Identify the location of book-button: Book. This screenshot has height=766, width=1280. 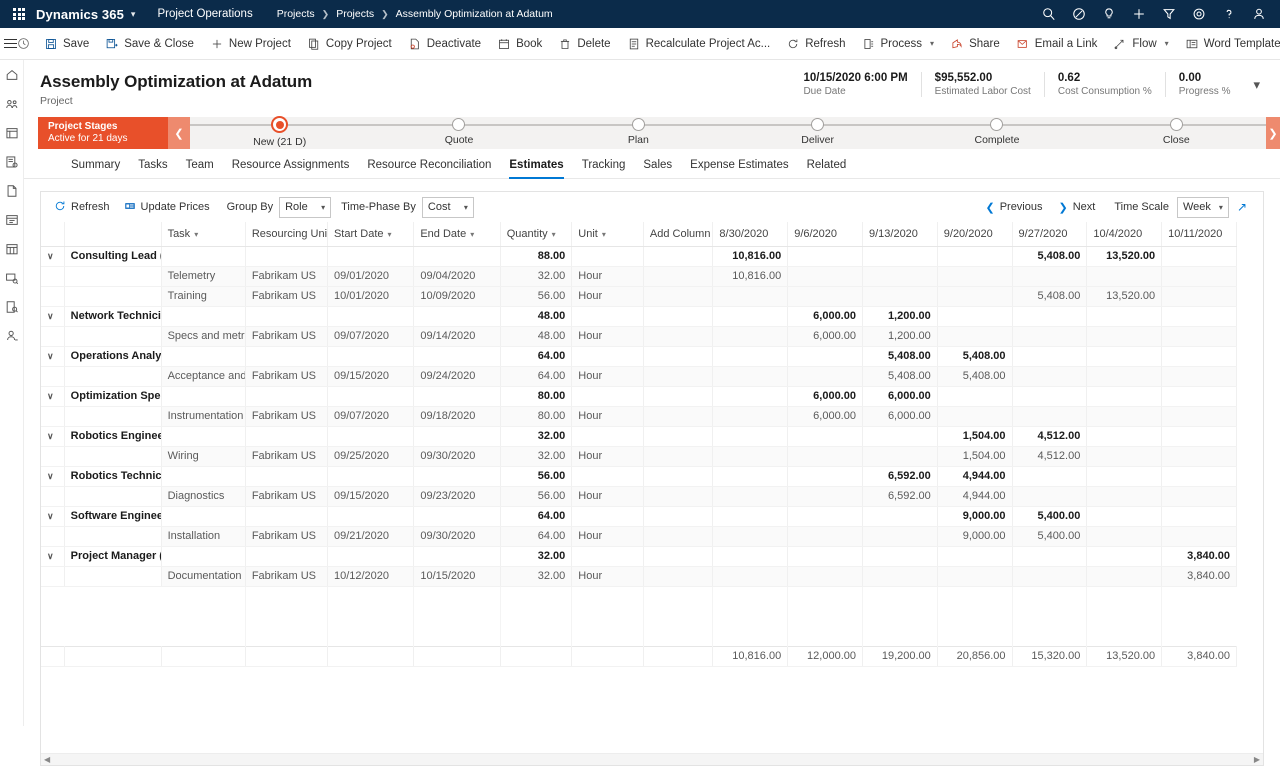
(519, 44).